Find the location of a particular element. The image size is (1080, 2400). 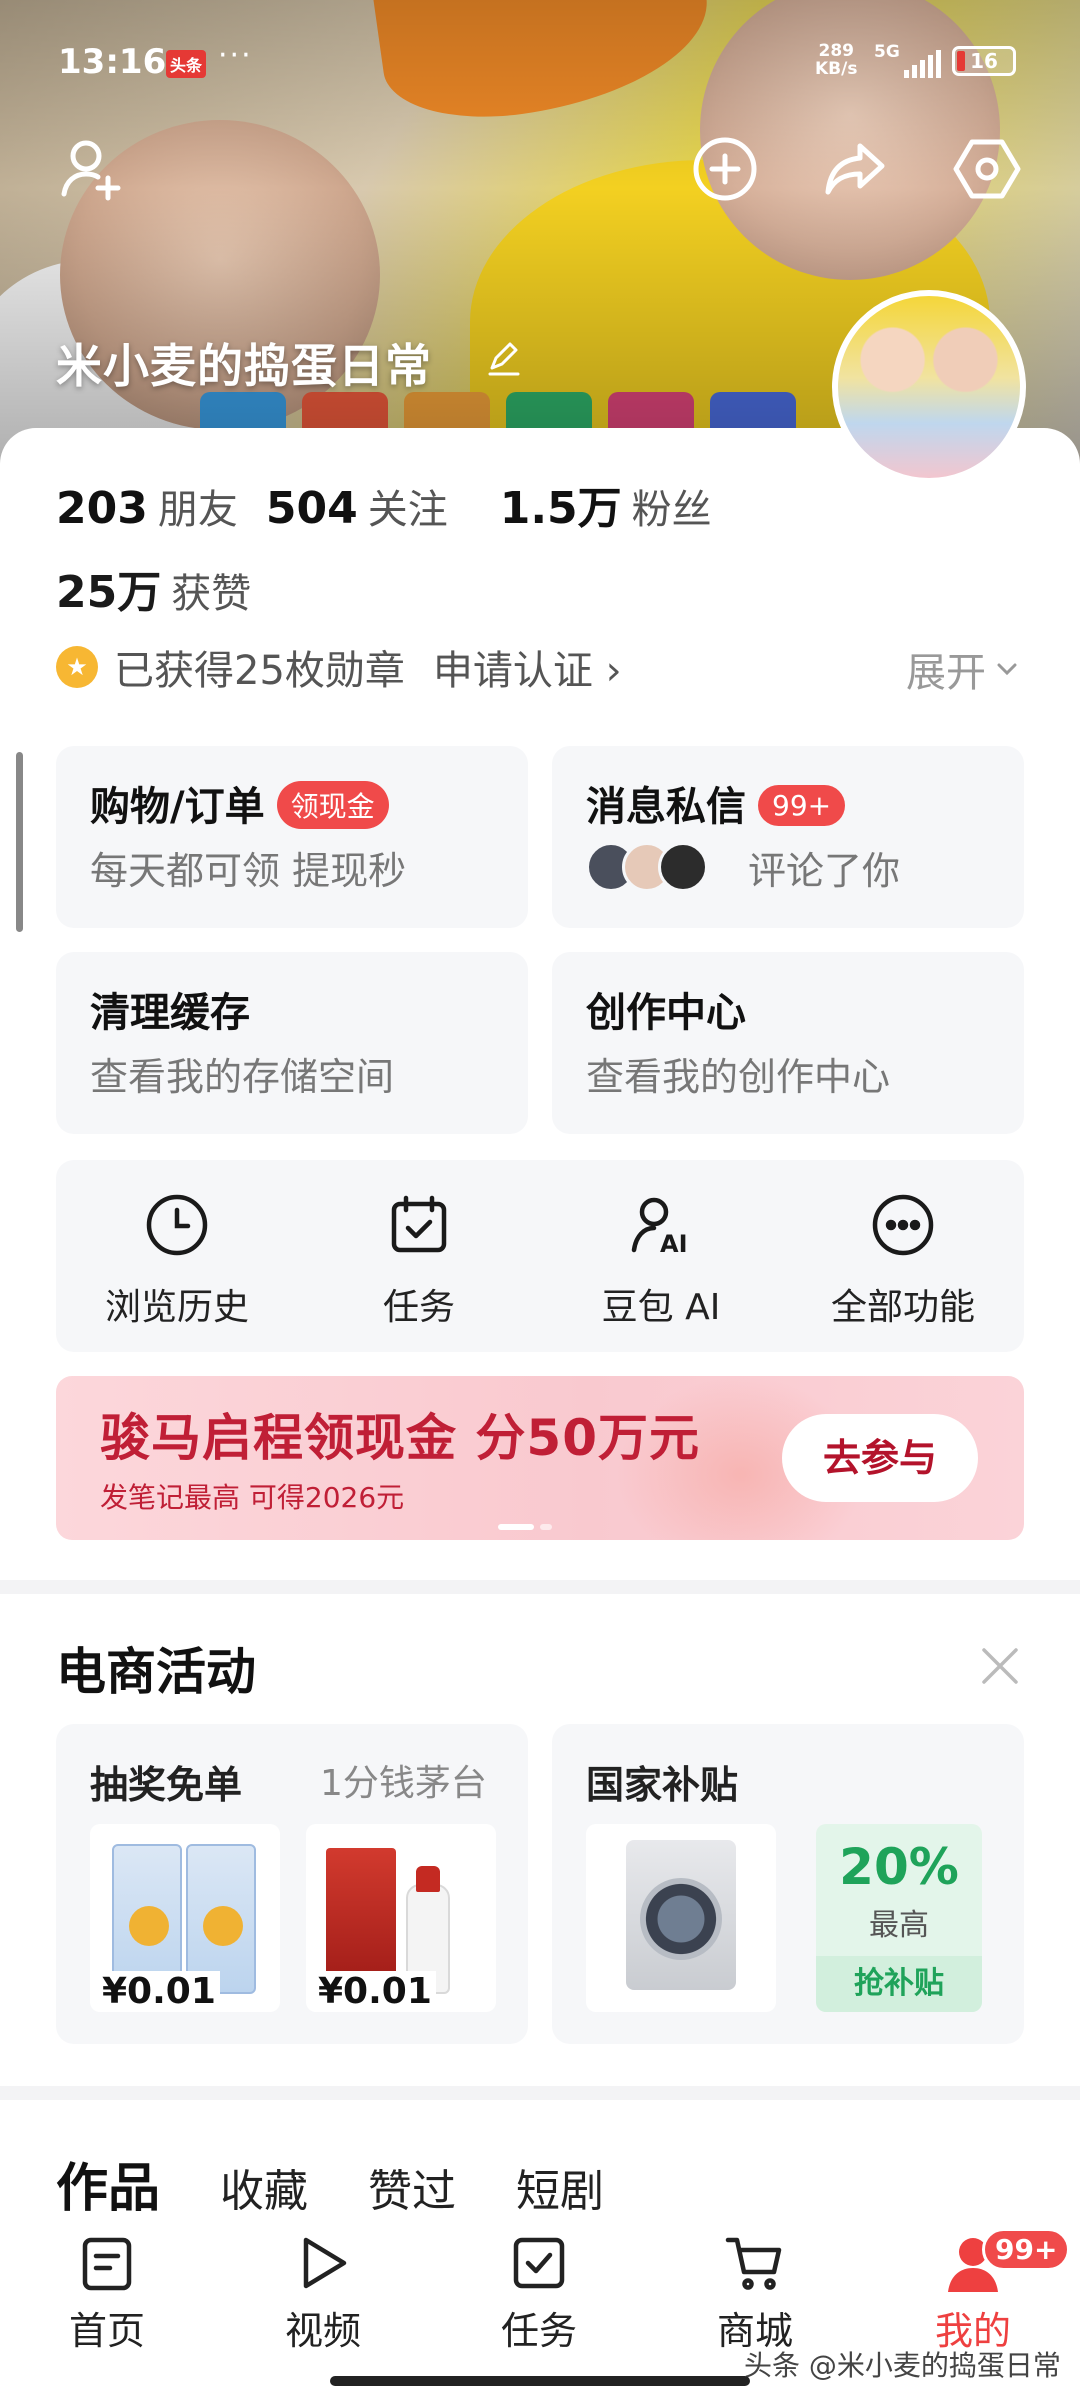

creator-center-card: 创作中心 查看我的创作中心 is located at coordinates (788, 1043).